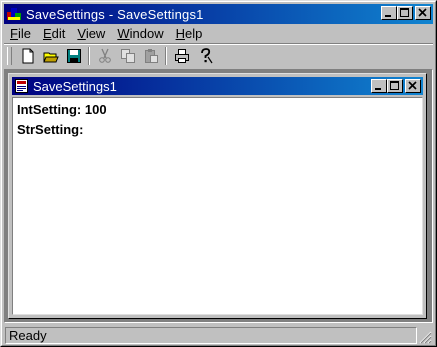  Describe the element at coordinates (9, 56) in the screenshot. I see `toolbar-grip` at that location.